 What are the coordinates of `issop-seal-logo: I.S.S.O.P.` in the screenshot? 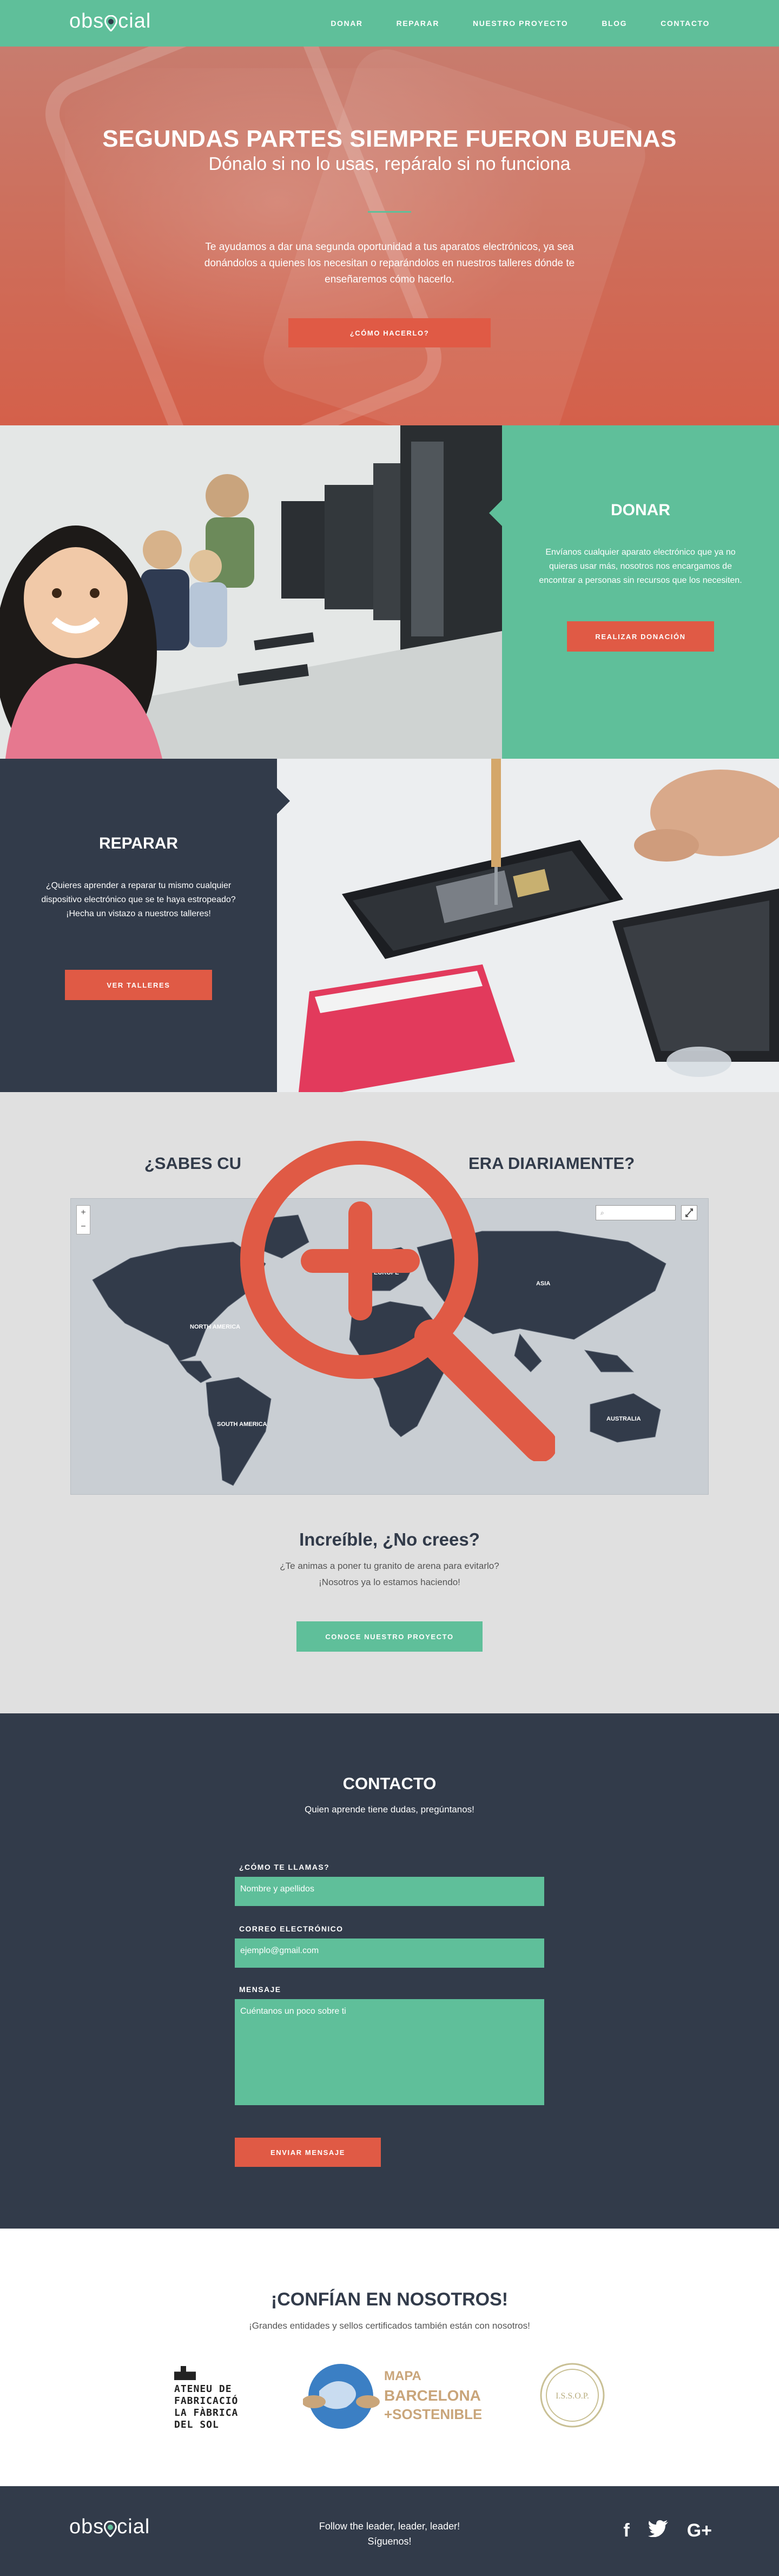 It's located at (572, 2397).